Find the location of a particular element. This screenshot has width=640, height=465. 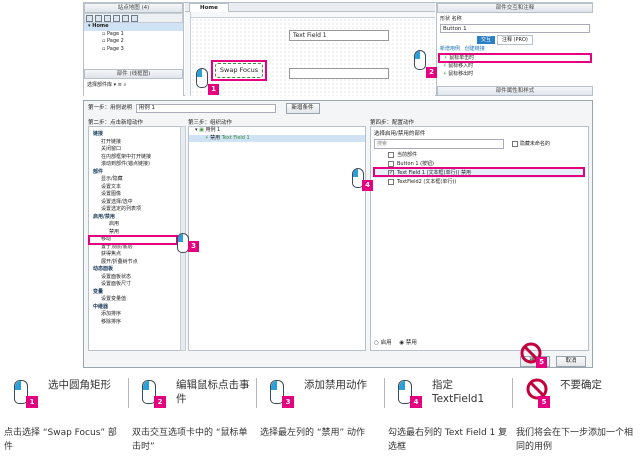

legend-title: 编辑鼠标点击事件 is located at coordinates (213, 392).